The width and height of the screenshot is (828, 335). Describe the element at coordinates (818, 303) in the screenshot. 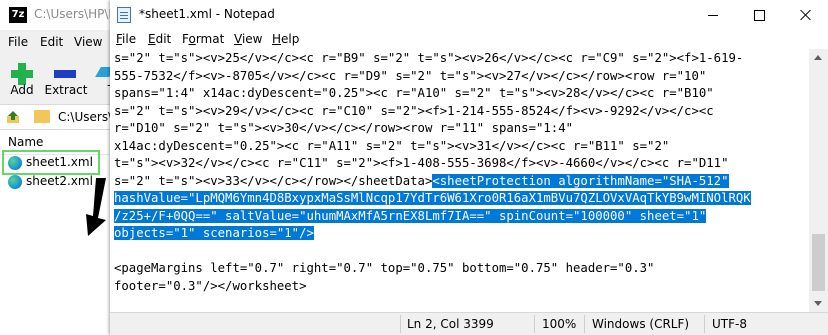

I see `scroll-down-arrow-icon` at that location.